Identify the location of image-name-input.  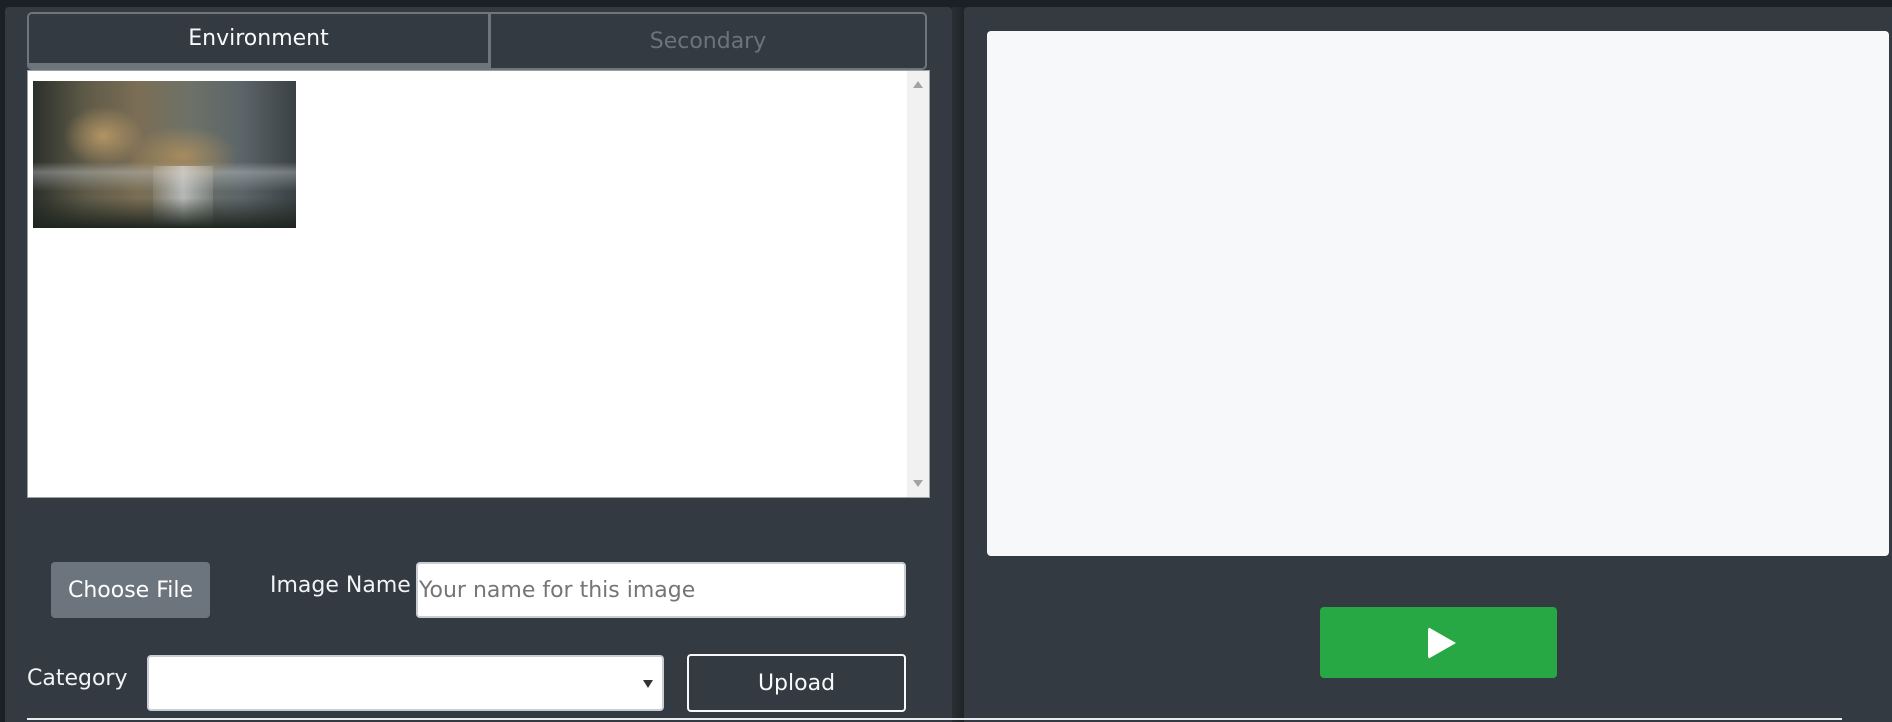
(661, 590).